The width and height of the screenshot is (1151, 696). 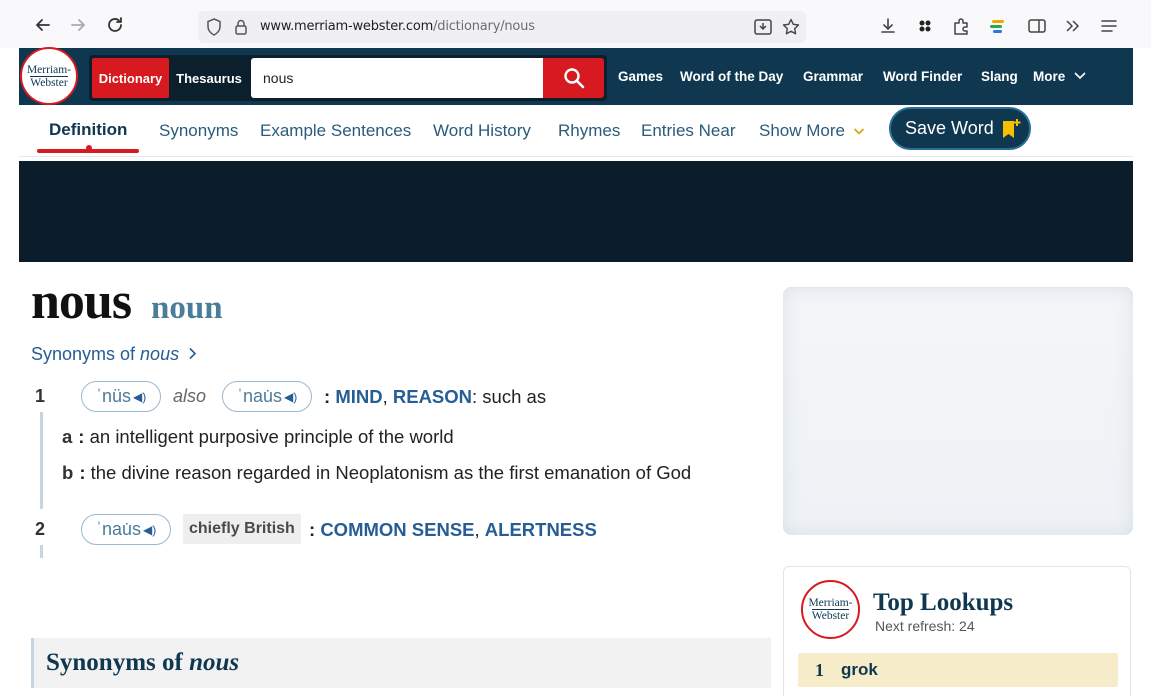 I want to click on sense-1-definition: : MIND, REASON: such as, so click(x=435, y=396).